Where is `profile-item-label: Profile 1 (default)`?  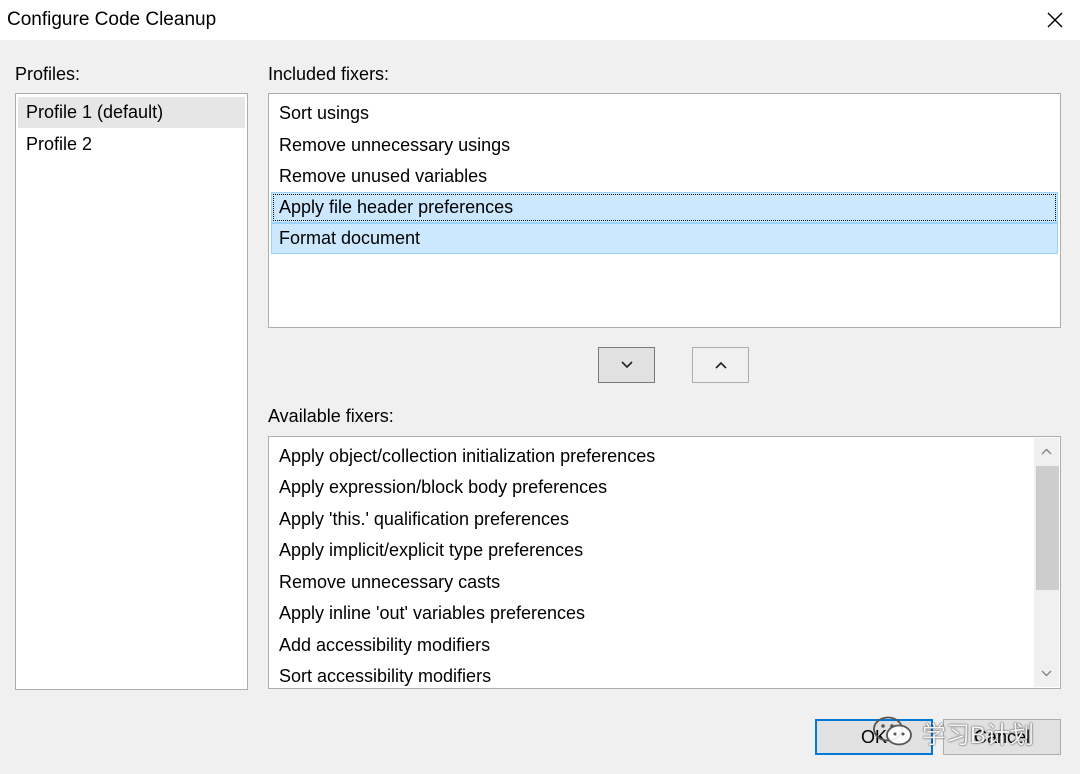 profile-item-label: Profile 1 (default) is located at coordinates (95, 112).